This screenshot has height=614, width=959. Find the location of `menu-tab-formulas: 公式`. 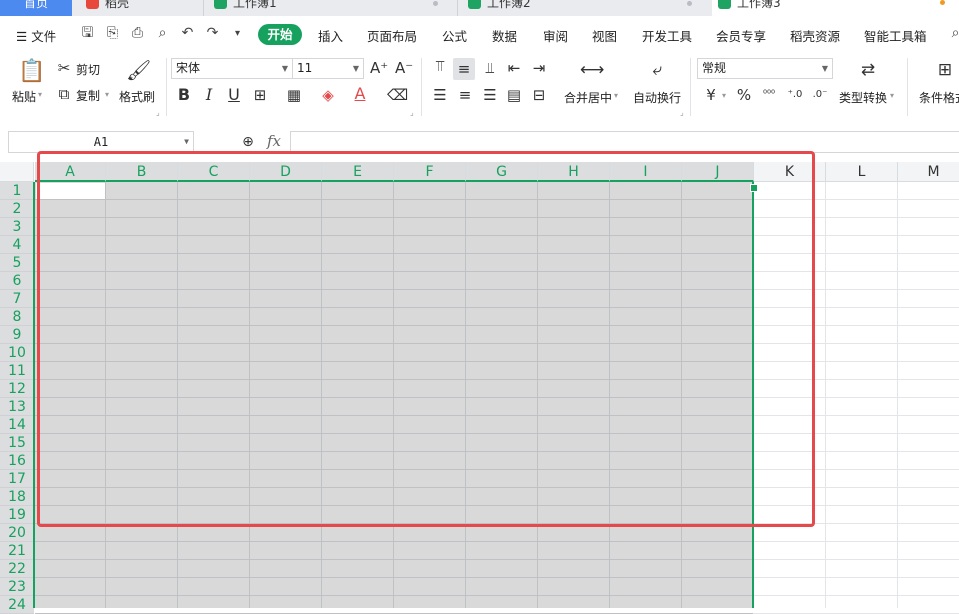

menu-tab-formulas: 公式 is located at coordinates (454, 35).